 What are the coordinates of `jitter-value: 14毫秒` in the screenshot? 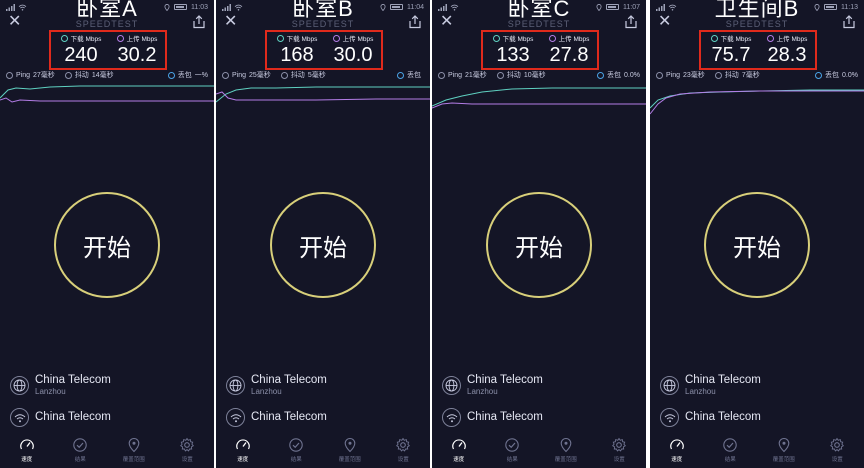 It's located at (102, 75).